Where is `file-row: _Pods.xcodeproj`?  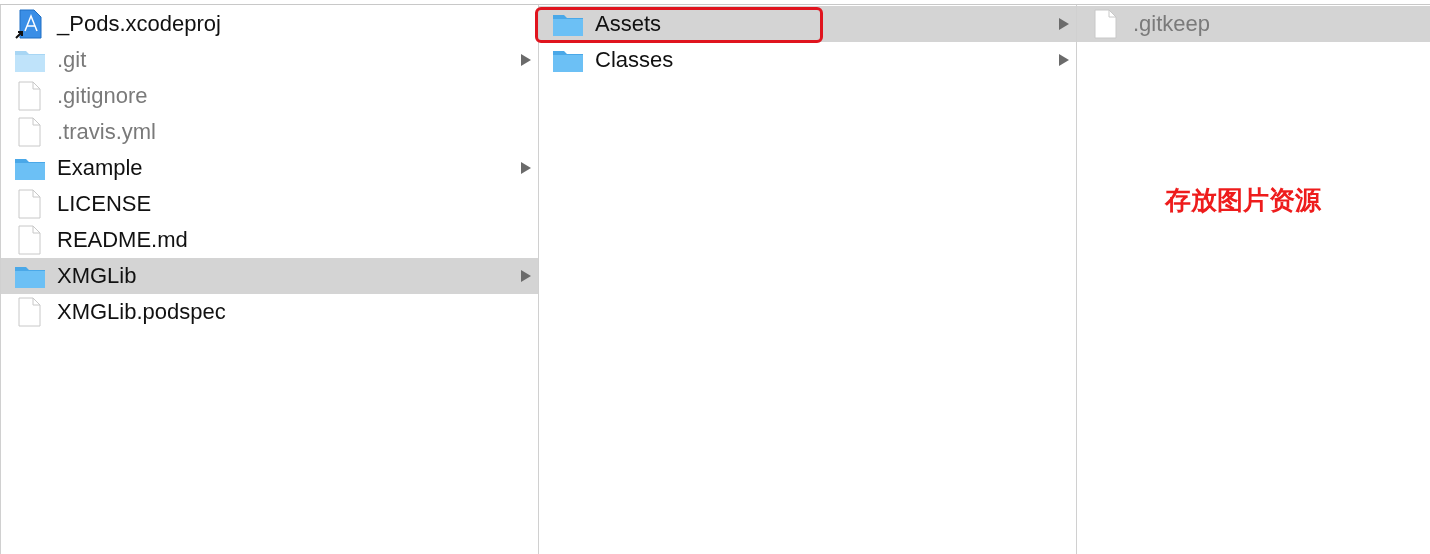 file-row: _Pods.xcodeproj is located at coordinates (269, 24).